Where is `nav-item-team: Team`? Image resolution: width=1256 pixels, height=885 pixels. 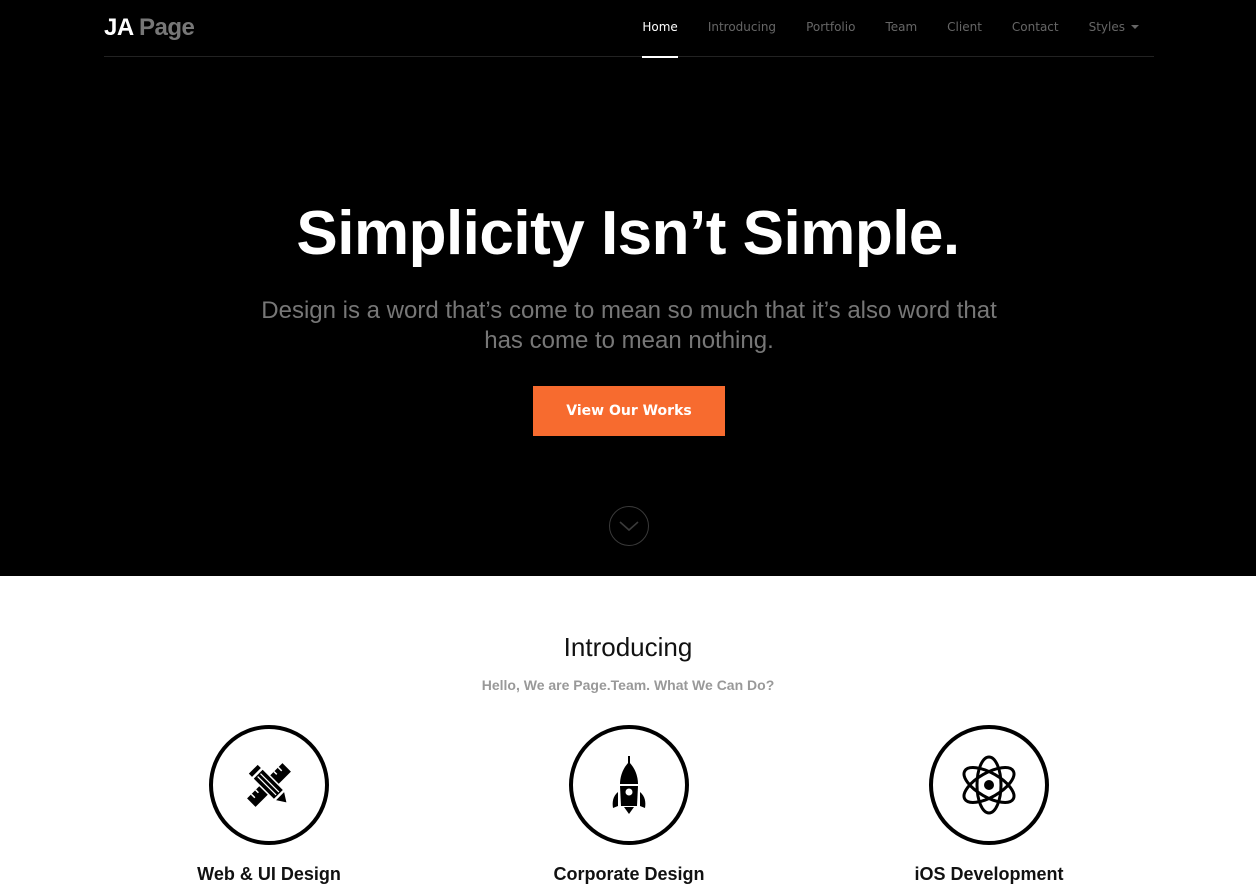
nav-item-team: Team is located at coordinates (901, 28).